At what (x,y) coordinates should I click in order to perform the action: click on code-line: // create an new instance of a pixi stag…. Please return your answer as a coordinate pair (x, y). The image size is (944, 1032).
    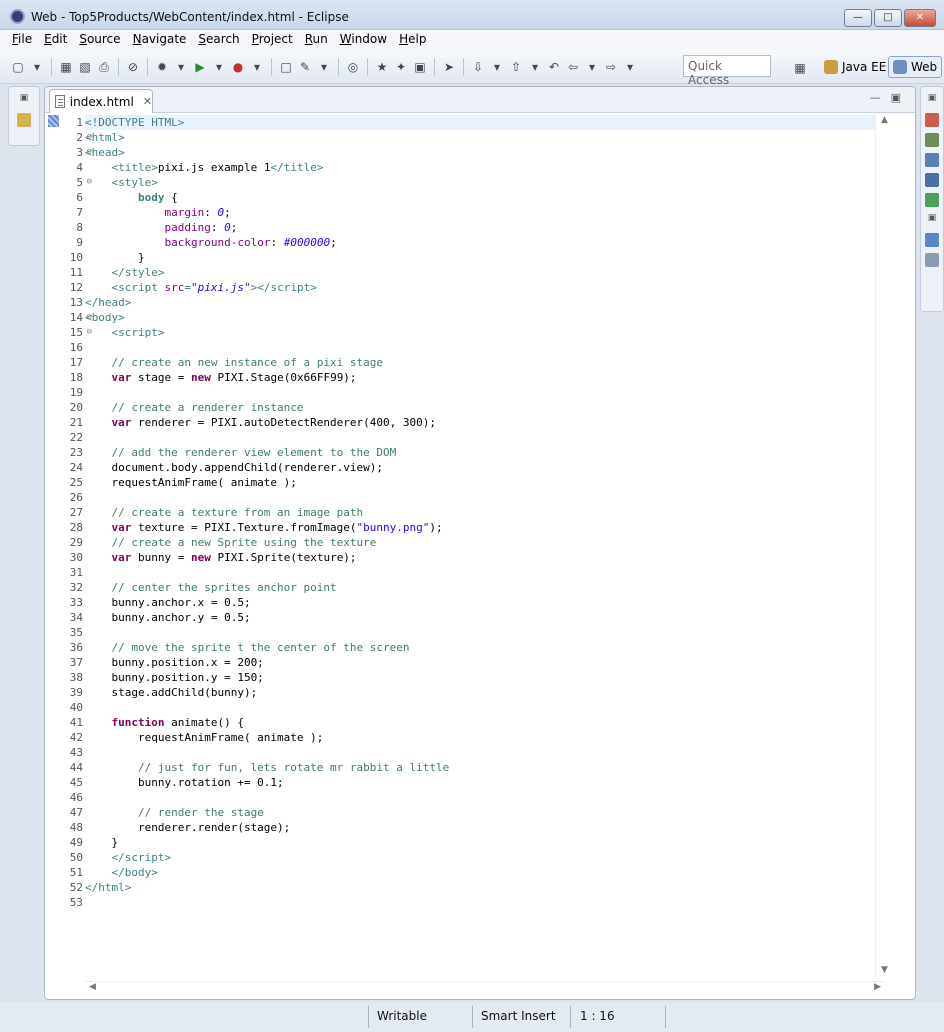
    Looking at the image, I should click on (485, 362).